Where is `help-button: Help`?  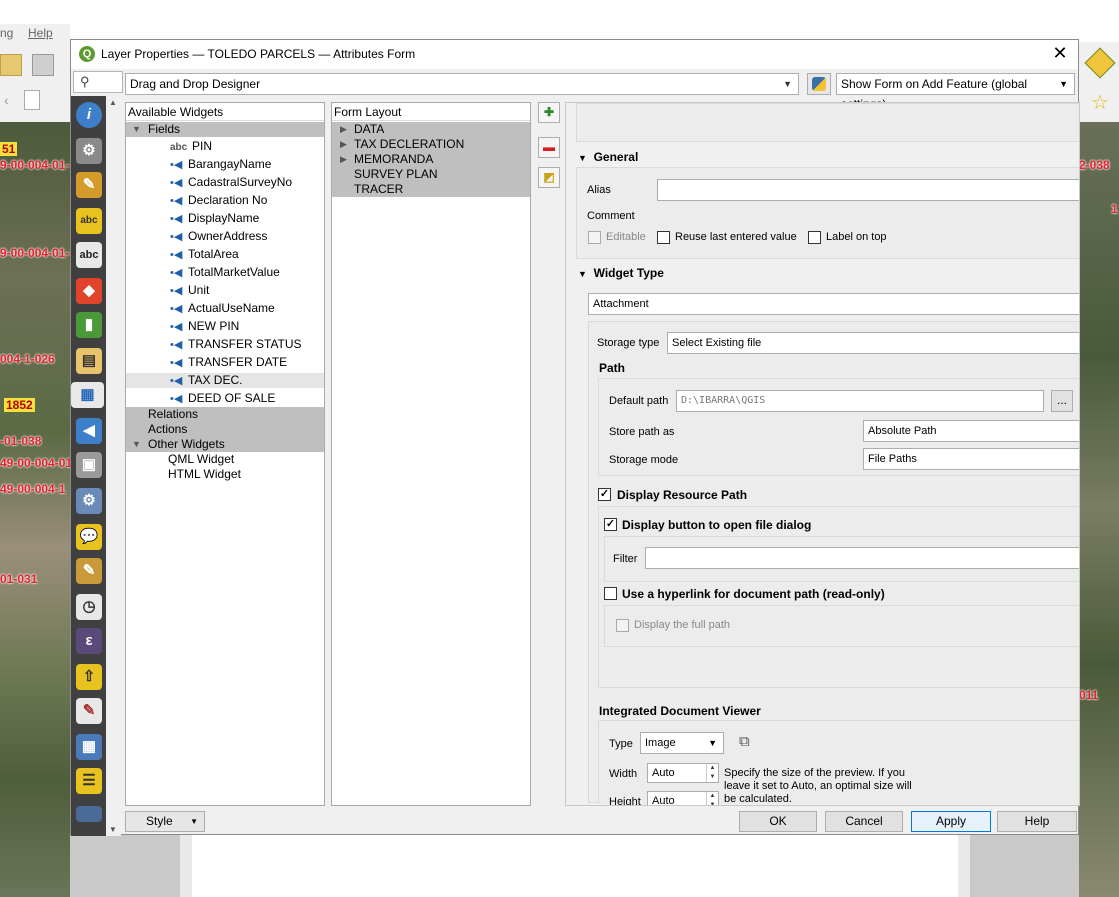 help-button: Help is located at coordinates (1037, 821).